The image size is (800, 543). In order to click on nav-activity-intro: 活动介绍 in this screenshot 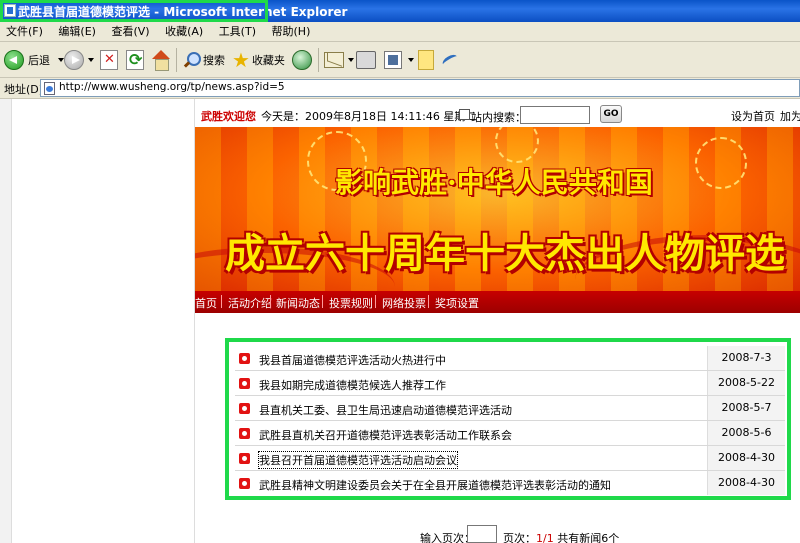, I will do `click(250, 303)`.